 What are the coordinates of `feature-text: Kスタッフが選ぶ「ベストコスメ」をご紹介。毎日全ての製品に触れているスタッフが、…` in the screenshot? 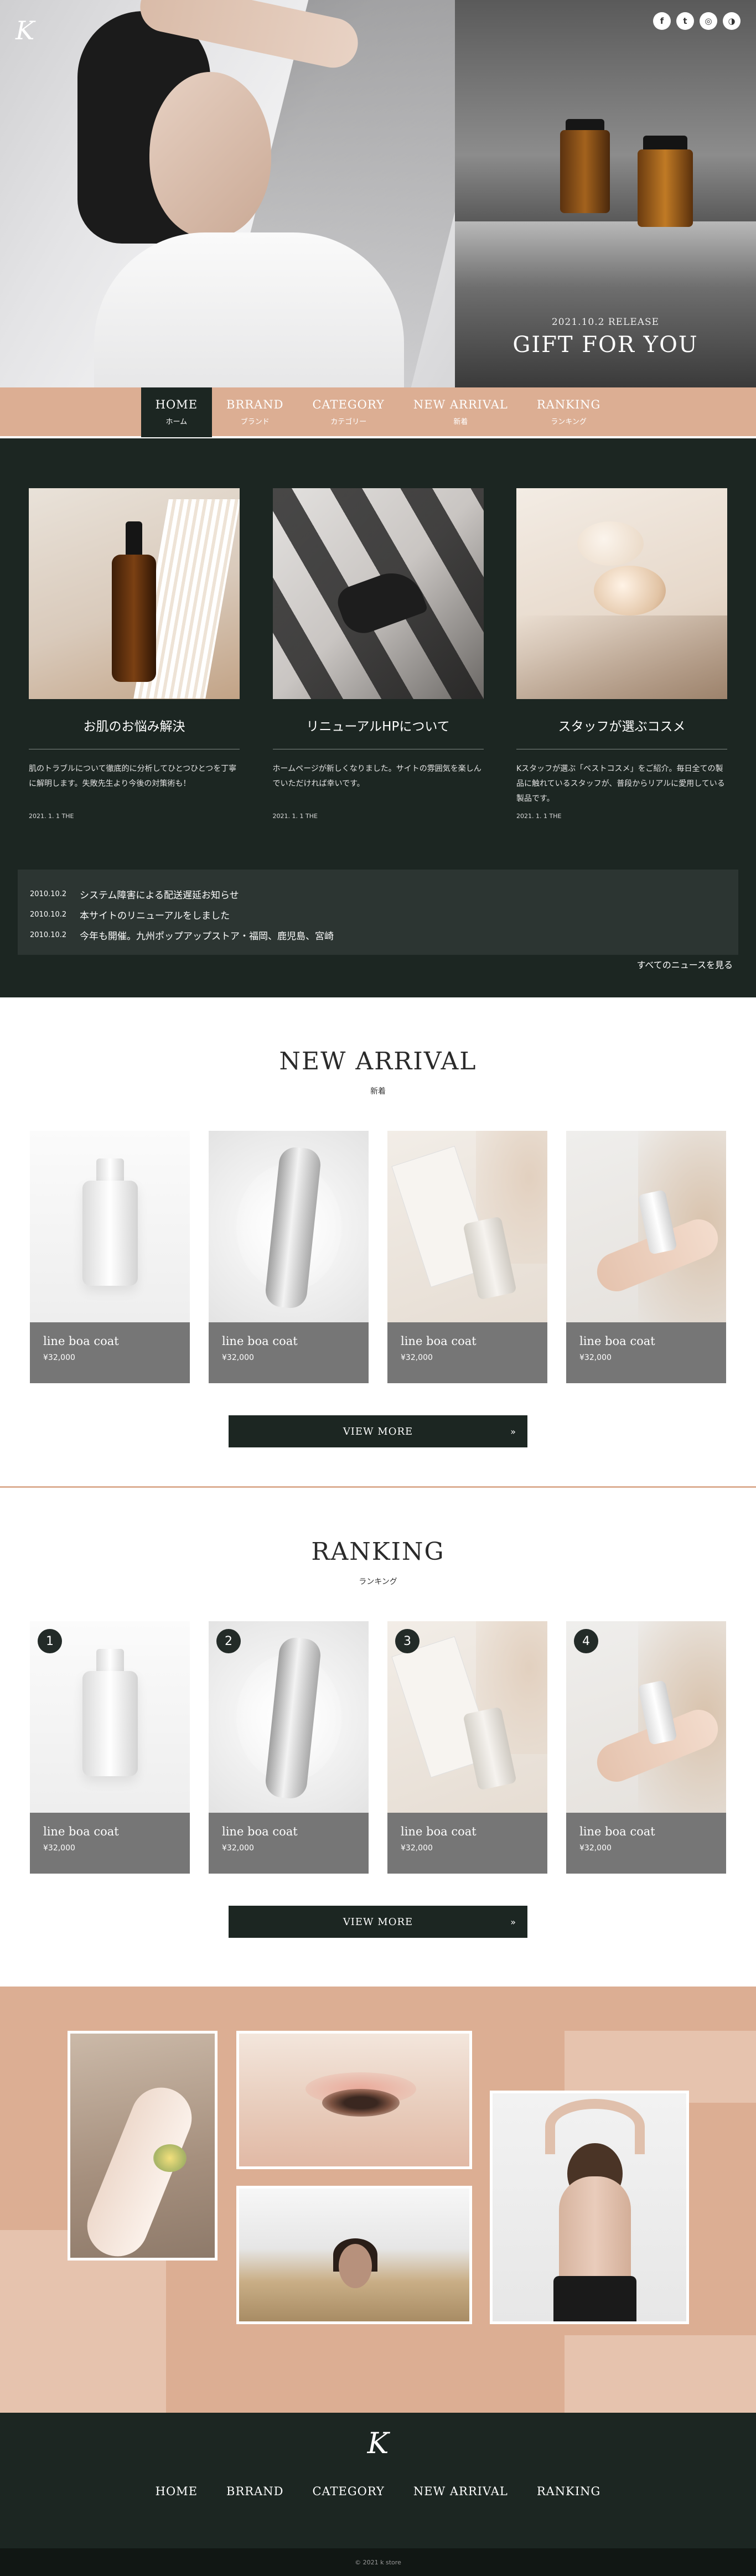 It's located at (620, 783).